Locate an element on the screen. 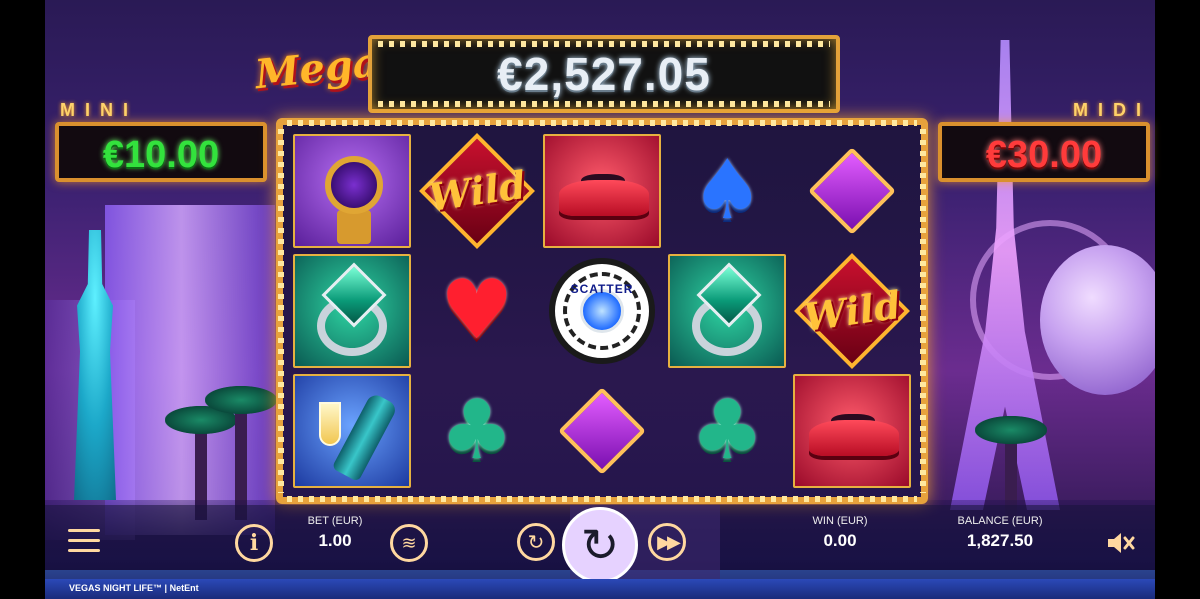 This screenshot has width=1200, height=599. footer-bar: VEGAS NIGHT LIFE™ | NetEnt is located at coordinates (600, 589).